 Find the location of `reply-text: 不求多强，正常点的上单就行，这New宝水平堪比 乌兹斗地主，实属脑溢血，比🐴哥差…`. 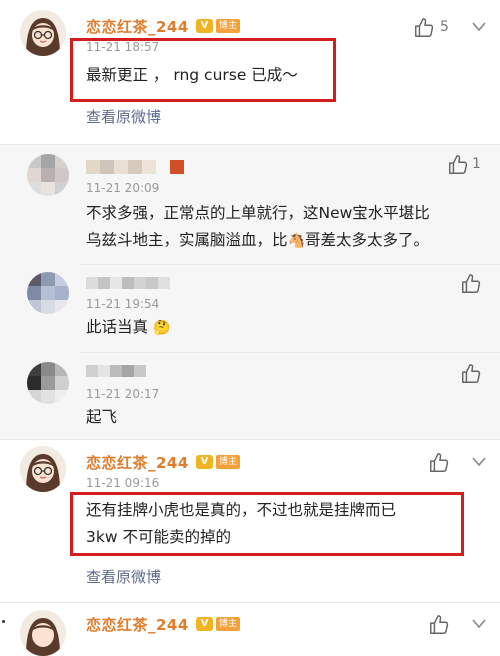

reply-text: 不求多强，正常点的上单就行，这New宝水平堪比 乌兹斗地主，实属脑溢血，比🐴哥差… is located at coordinates (258, 226).